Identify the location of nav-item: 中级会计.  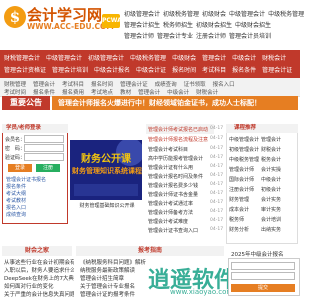
(244, 58).